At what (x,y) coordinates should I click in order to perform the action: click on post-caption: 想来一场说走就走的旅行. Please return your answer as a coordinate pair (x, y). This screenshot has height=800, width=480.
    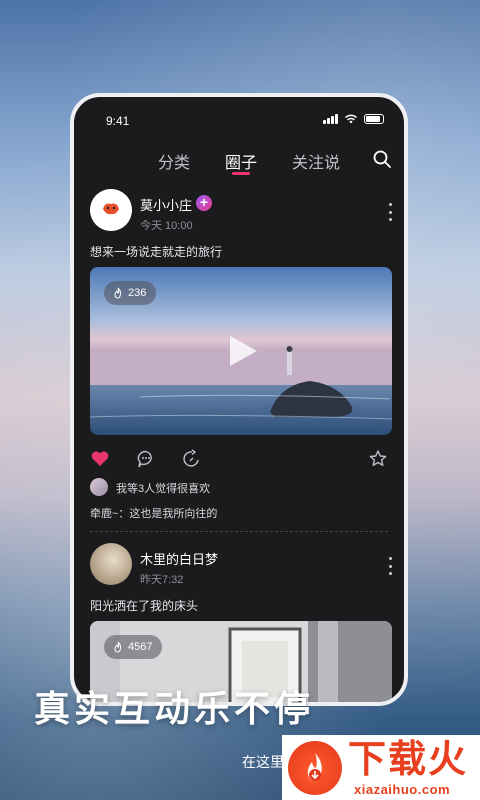
    Looking at the image, I should click on (156, 252).